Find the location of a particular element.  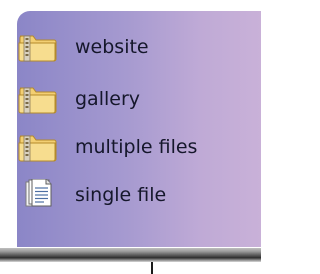

menu-item-label: website is located at coordinates (112, 47).